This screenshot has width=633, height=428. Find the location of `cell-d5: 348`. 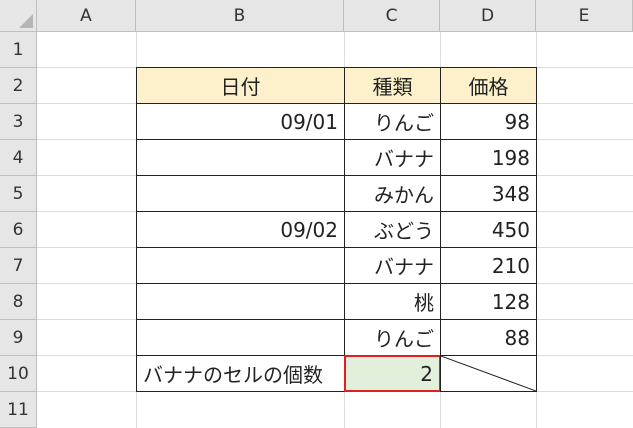

cell-d5: 348 is located at coordinates (488, 193).